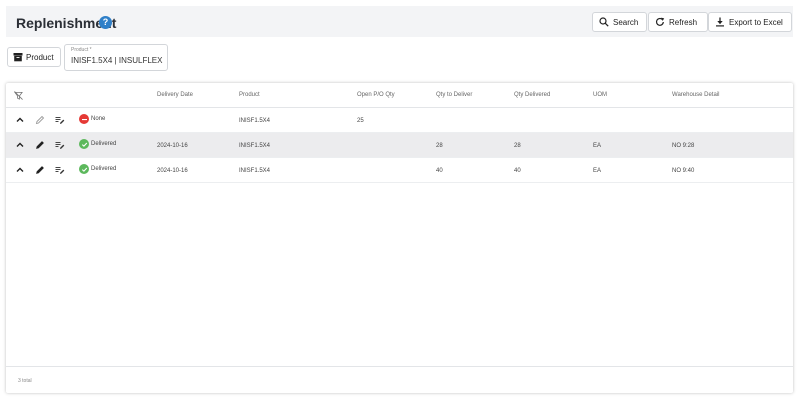  What do you see at coordinates (683, 171) in the screenshot?
I see `warehouse-detail-cell: NO 9:40` at bounding box center [683, 171].